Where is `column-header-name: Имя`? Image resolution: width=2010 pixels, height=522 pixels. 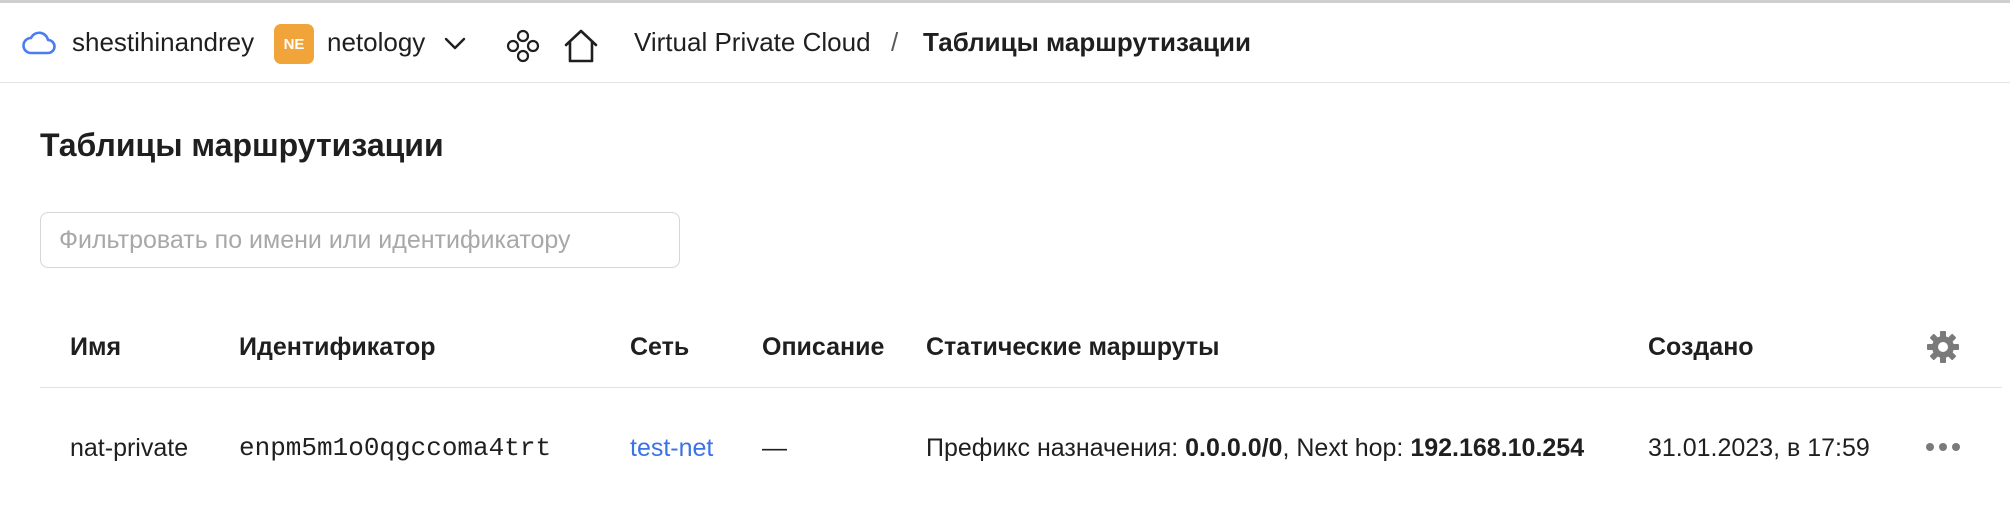
column-header-name: Имя is located at coordinates (96, 347).